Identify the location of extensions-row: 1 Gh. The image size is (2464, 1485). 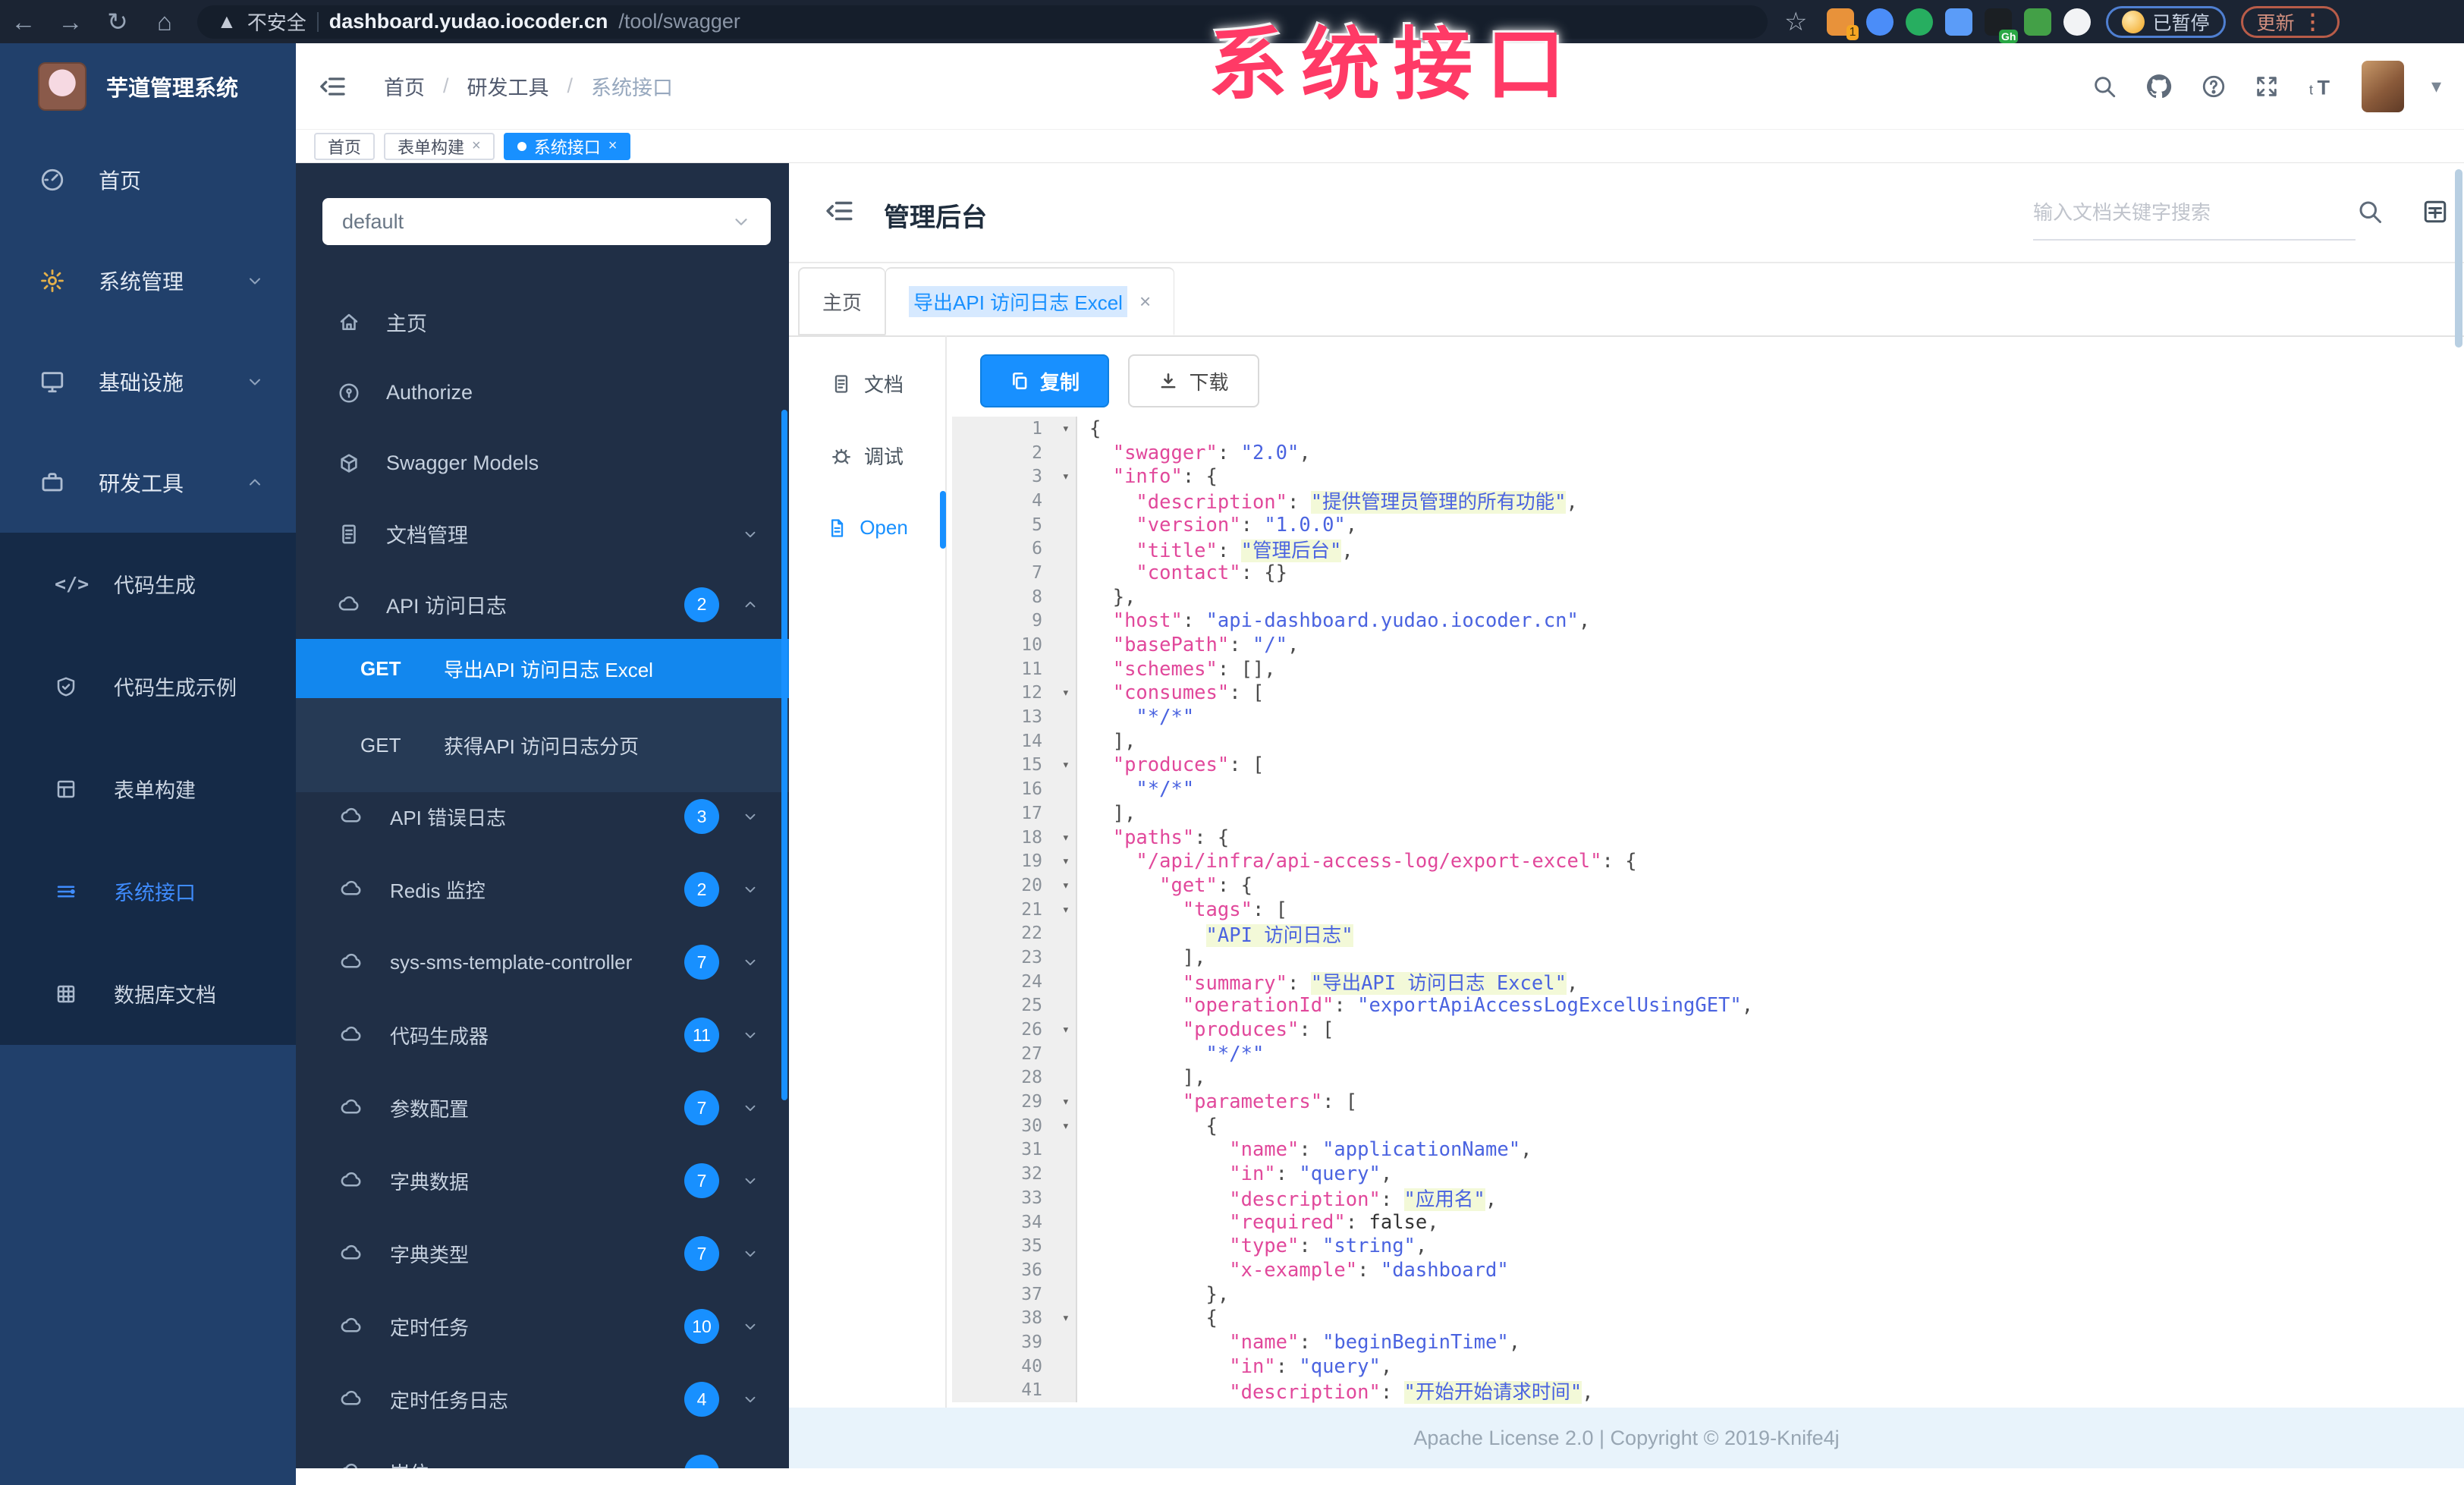
(1959, 25).